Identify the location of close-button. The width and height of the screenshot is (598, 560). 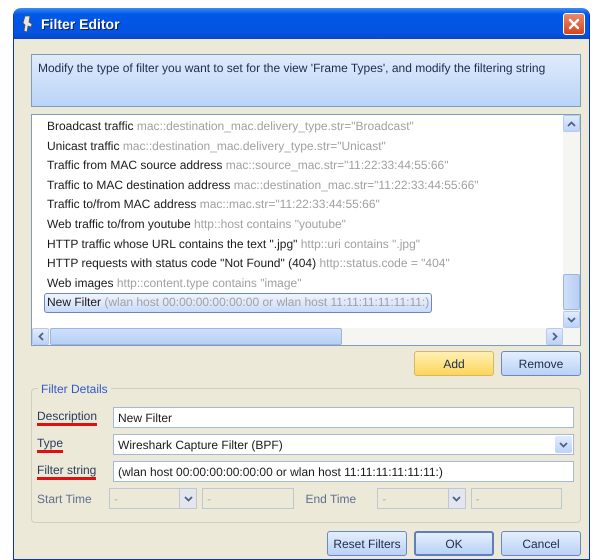
(574, 23).